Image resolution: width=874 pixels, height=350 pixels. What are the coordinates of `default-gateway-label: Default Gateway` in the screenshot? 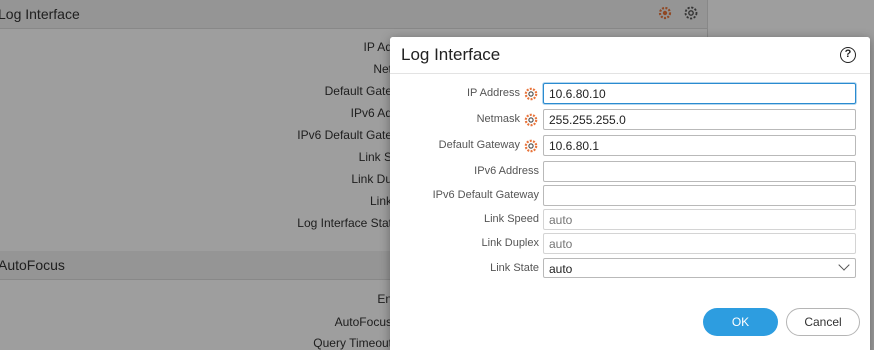 It's located at (479, 145).